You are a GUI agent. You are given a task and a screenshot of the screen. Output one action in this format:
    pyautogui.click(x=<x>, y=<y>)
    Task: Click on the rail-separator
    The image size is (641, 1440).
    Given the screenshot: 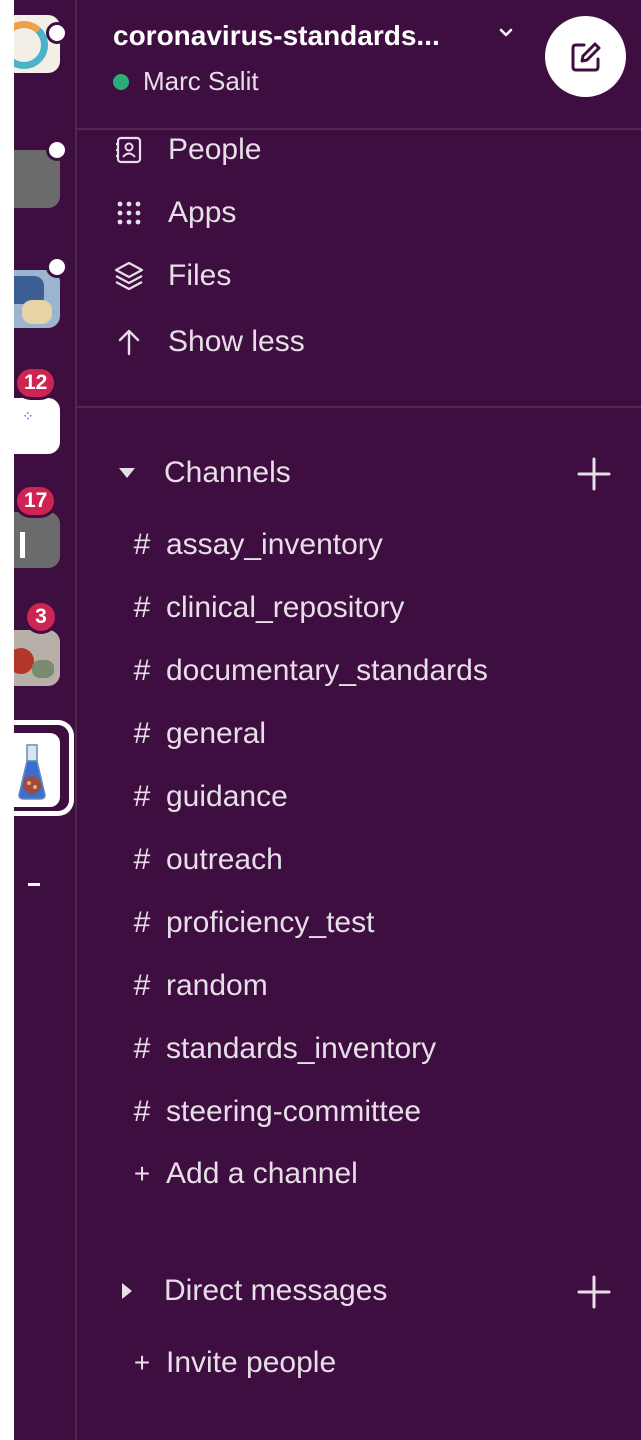 What is the action you would take?
    pyautogui.click(x=76, y=720)
    